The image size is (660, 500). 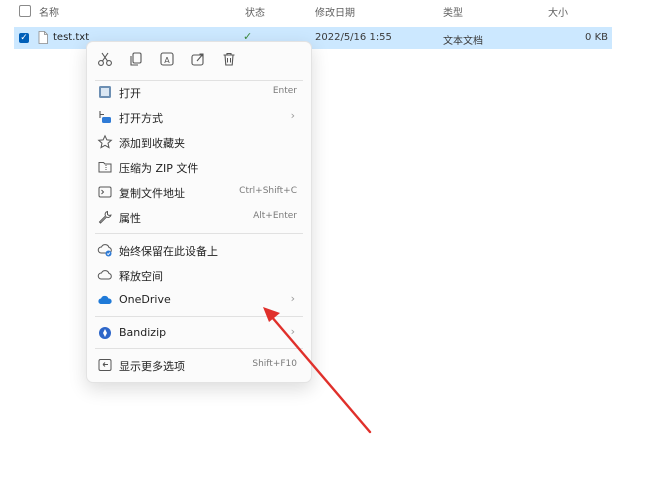 I want to click on menu-item-add-favorites: 添加到收藏夹, so click(x=199, y=142).